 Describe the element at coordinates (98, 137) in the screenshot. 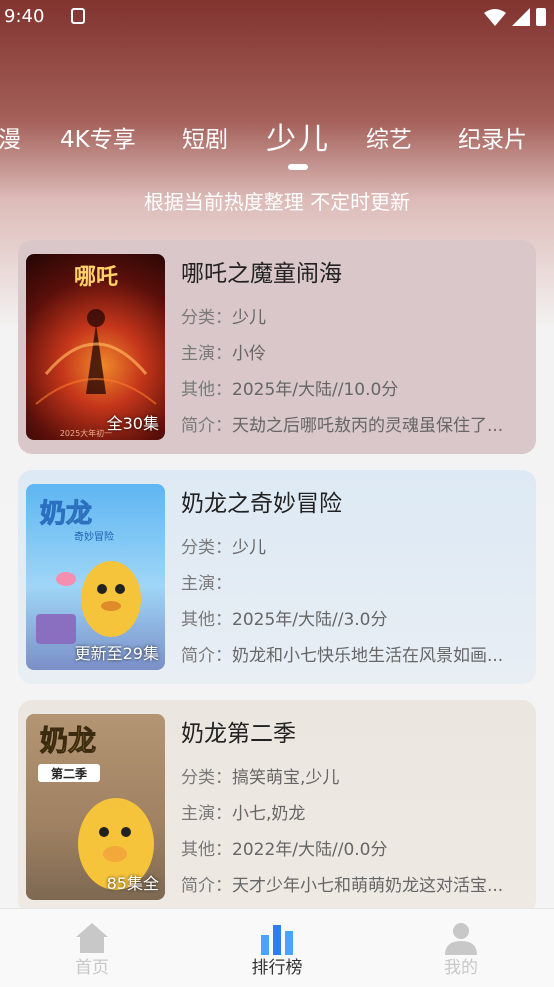

I see `tab-4k: 4K专享` at that location.